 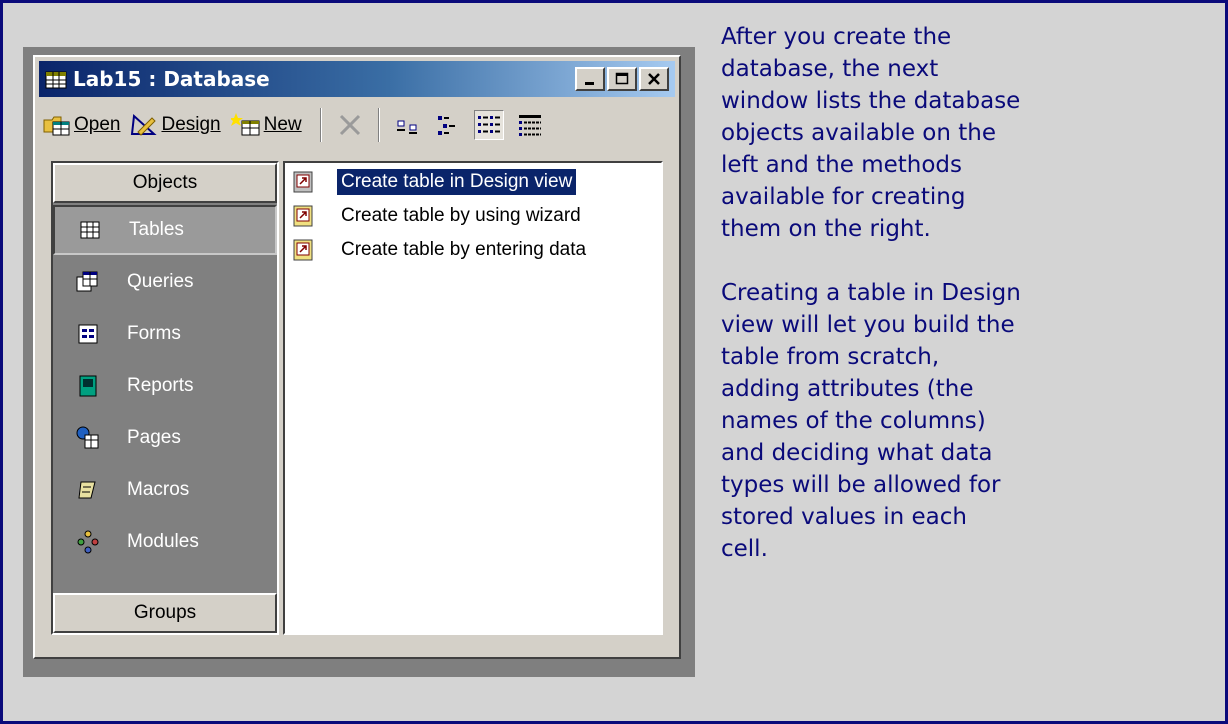 I want to click on sidebar-item-macros: Macros, so click(x=165, y=490).